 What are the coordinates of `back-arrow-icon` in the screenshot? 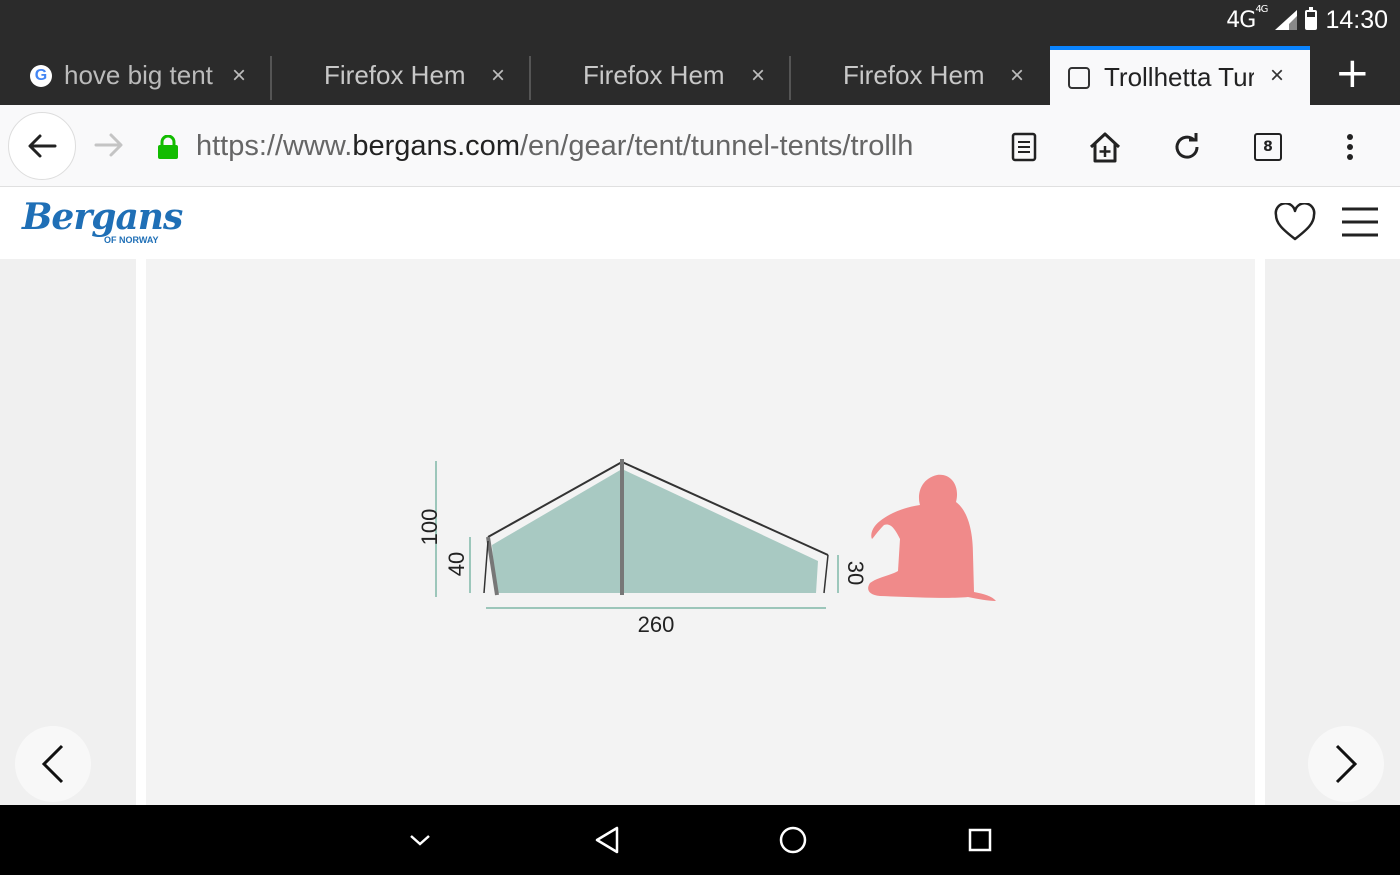 It's located at (42, 146).